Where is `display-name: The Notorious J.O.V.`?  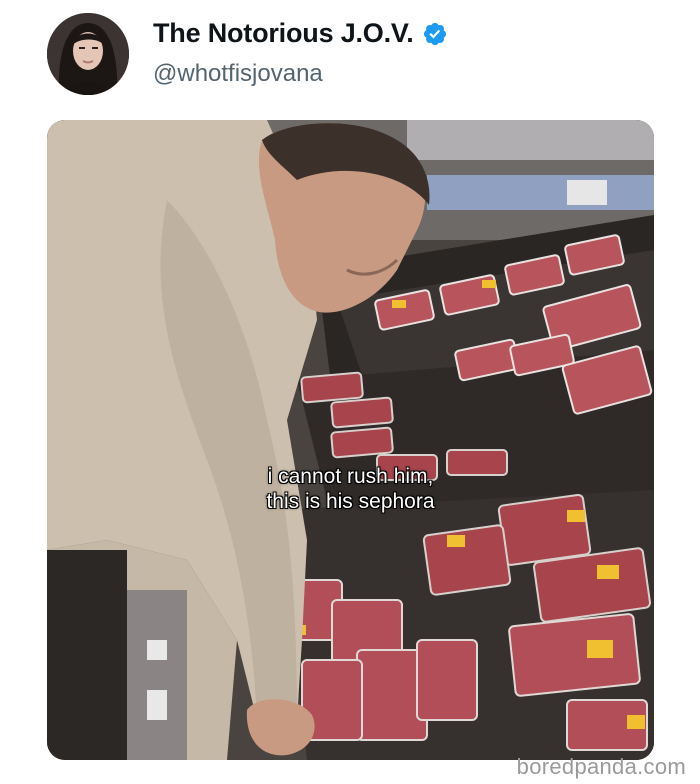 display-name: The Notorious J.O.V. is located at coordinates (300, 33).